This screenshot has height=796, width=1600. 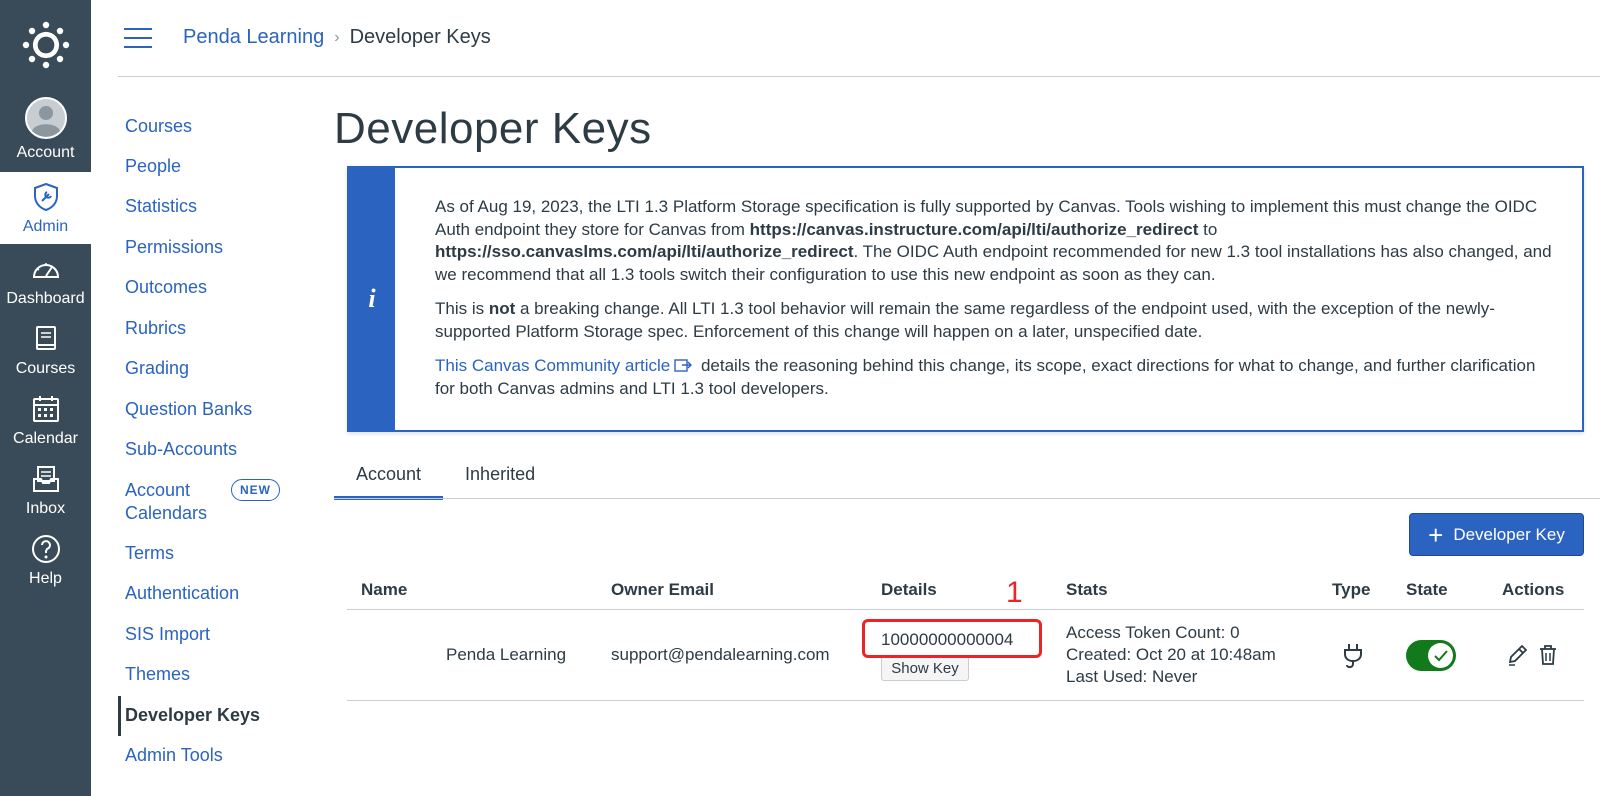 I want to click on owner-email: support@pendalearning.com, so click(x=720, y=654).